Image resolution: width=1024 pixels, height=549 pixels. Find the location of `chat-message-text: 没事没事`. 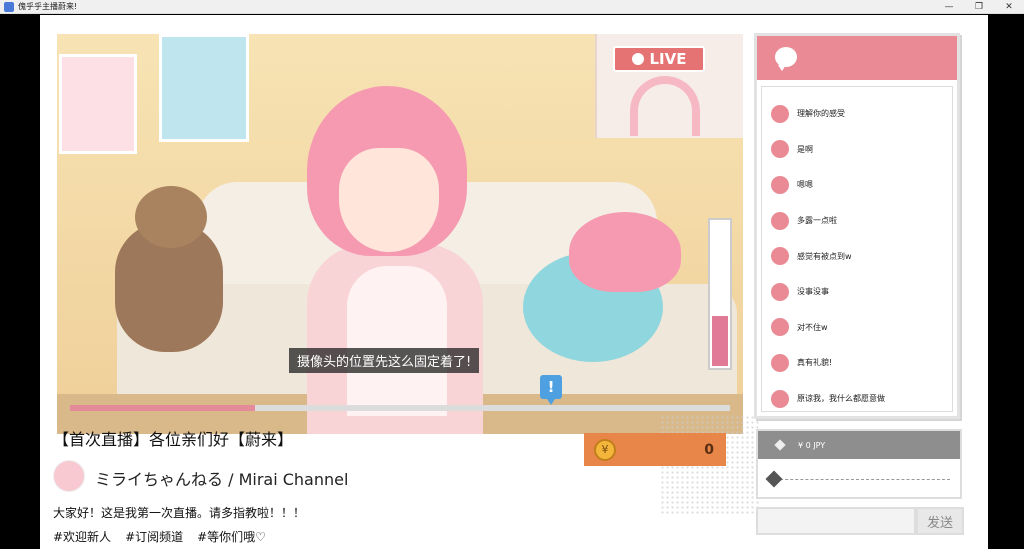

chat-message-text: 没事没事 is located at coordinates (813, 292).